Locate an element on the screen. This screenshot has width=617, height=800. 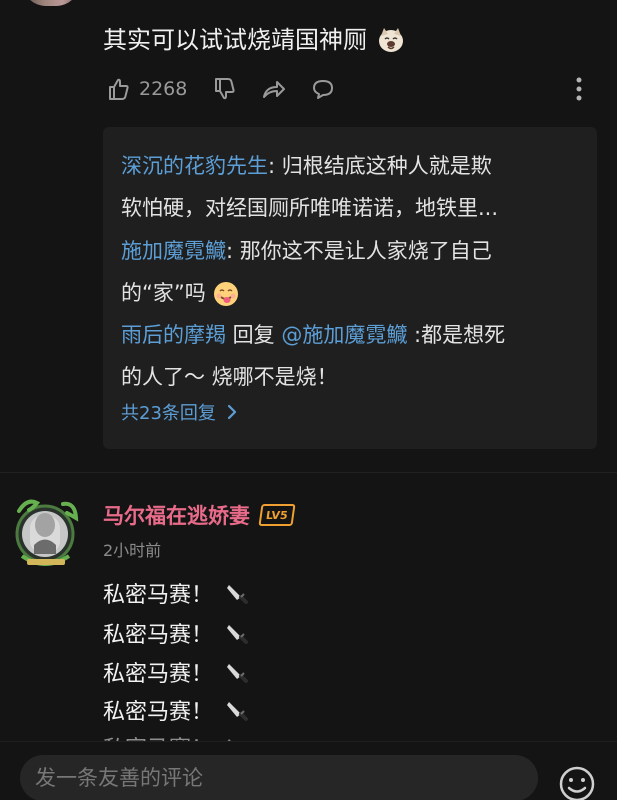
reply-text-line-1: 归根结底这种人就是欺 is located at coordinates (383, 166).